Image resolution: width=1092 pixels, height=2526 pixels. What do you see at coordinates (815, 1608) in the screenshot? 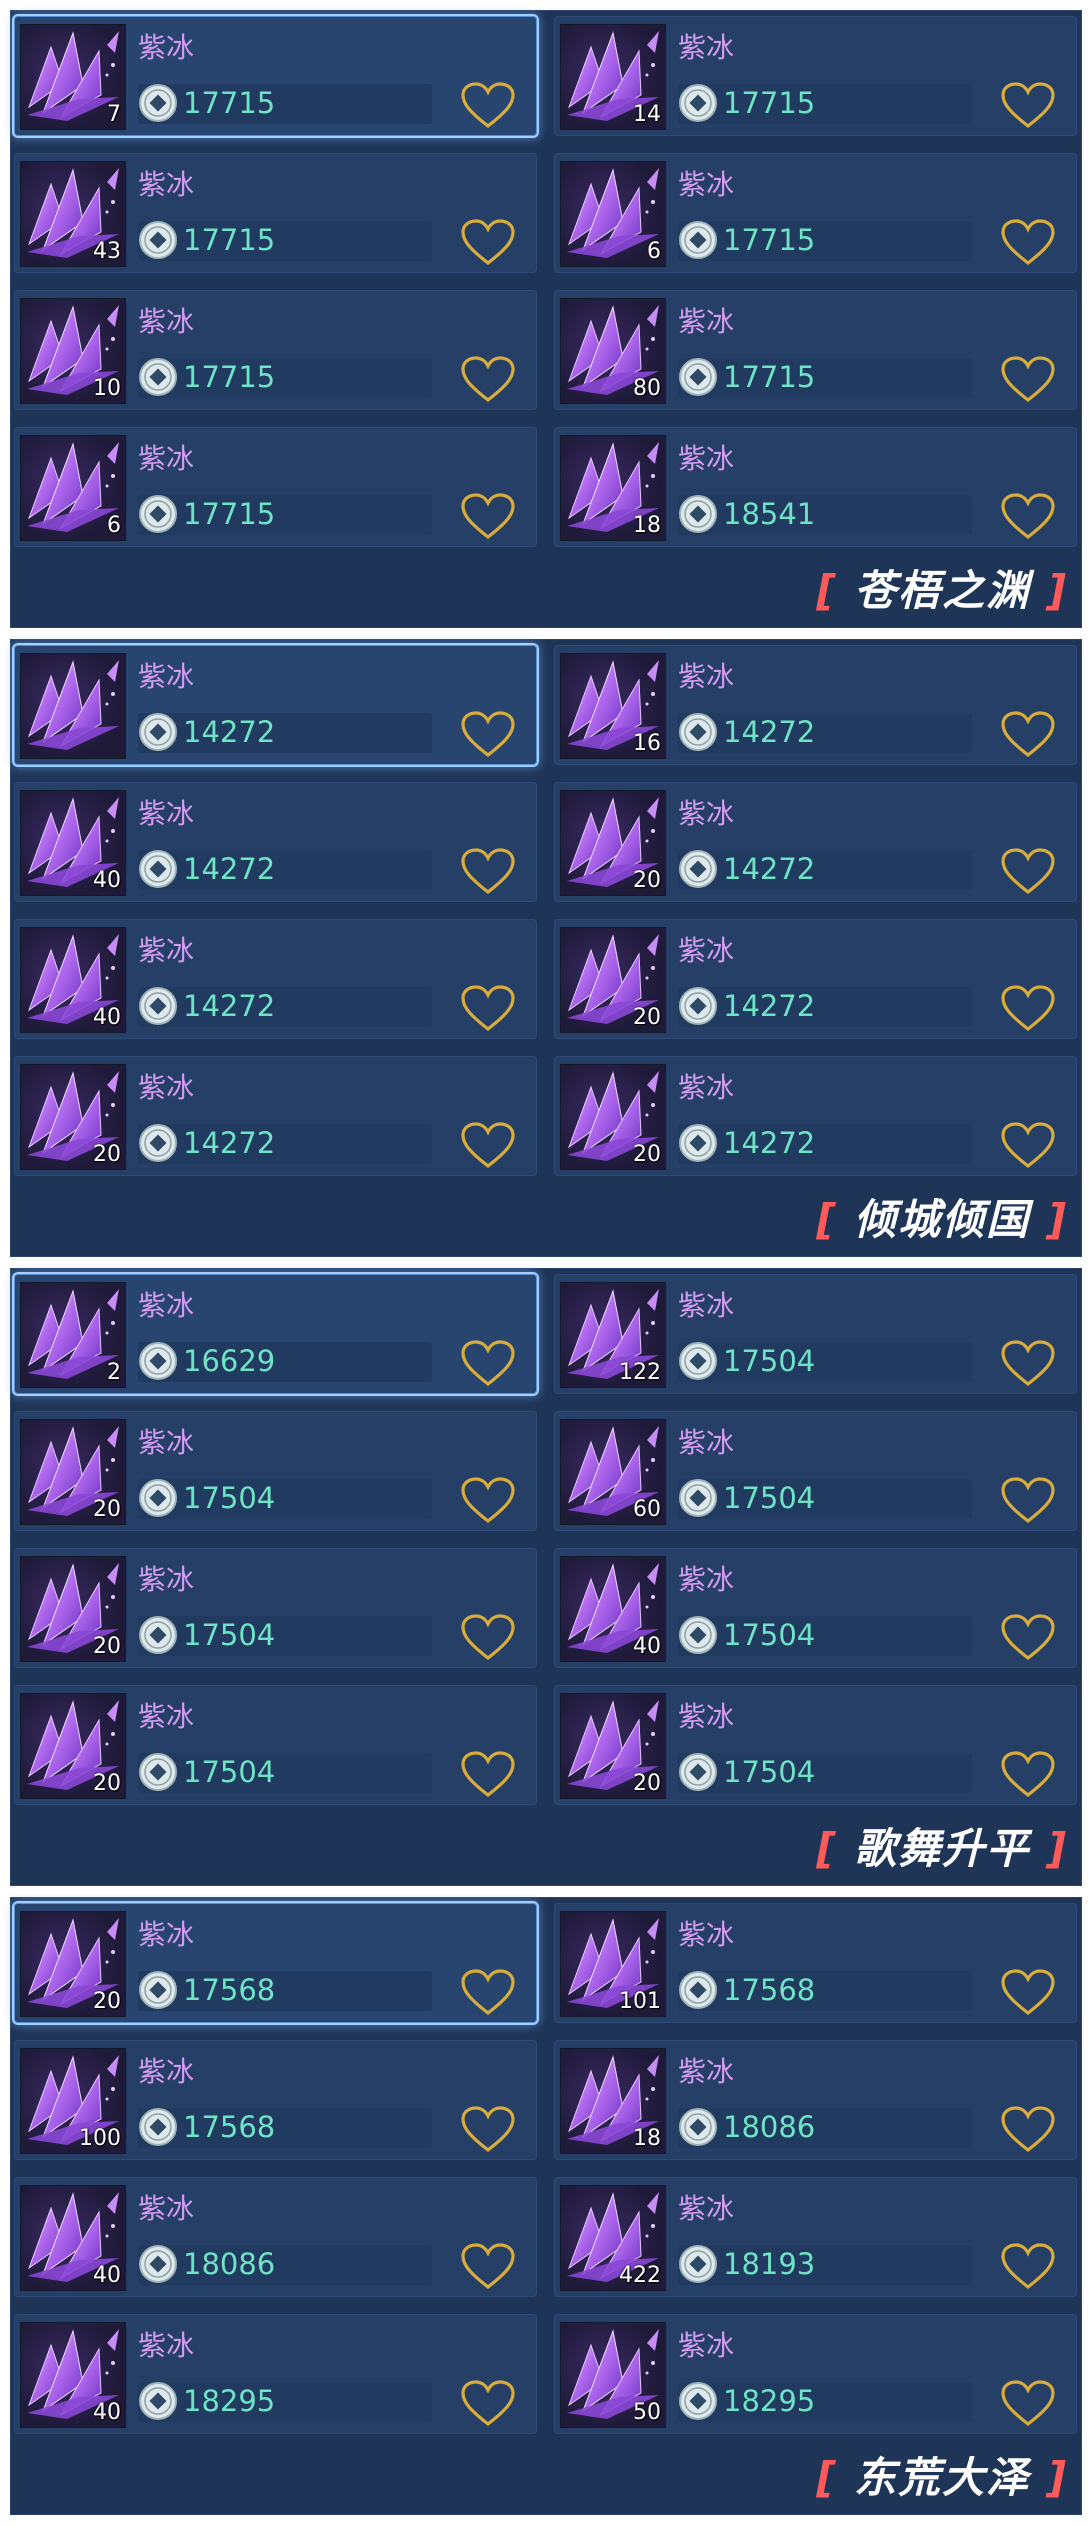
I see `listing-slot: 40 紫冰 17504` at bounding box center [815, 1608].